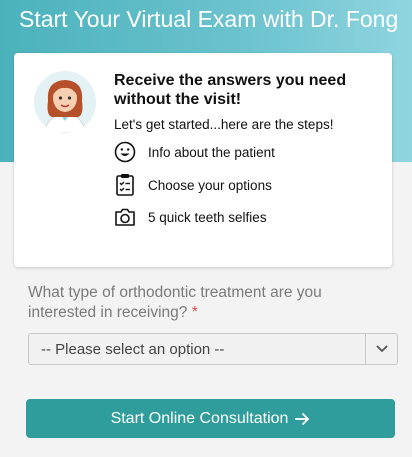 The width and height of the screenshot is (412, 457). I want to click on chevron-down-icon, so click(381, 349).